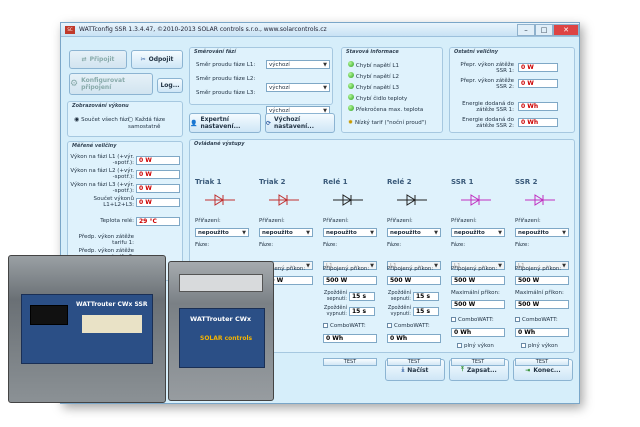  Describe the element at coordinates (272, 182) in the screenshot. I see `output-name: Triak 2` at that location.